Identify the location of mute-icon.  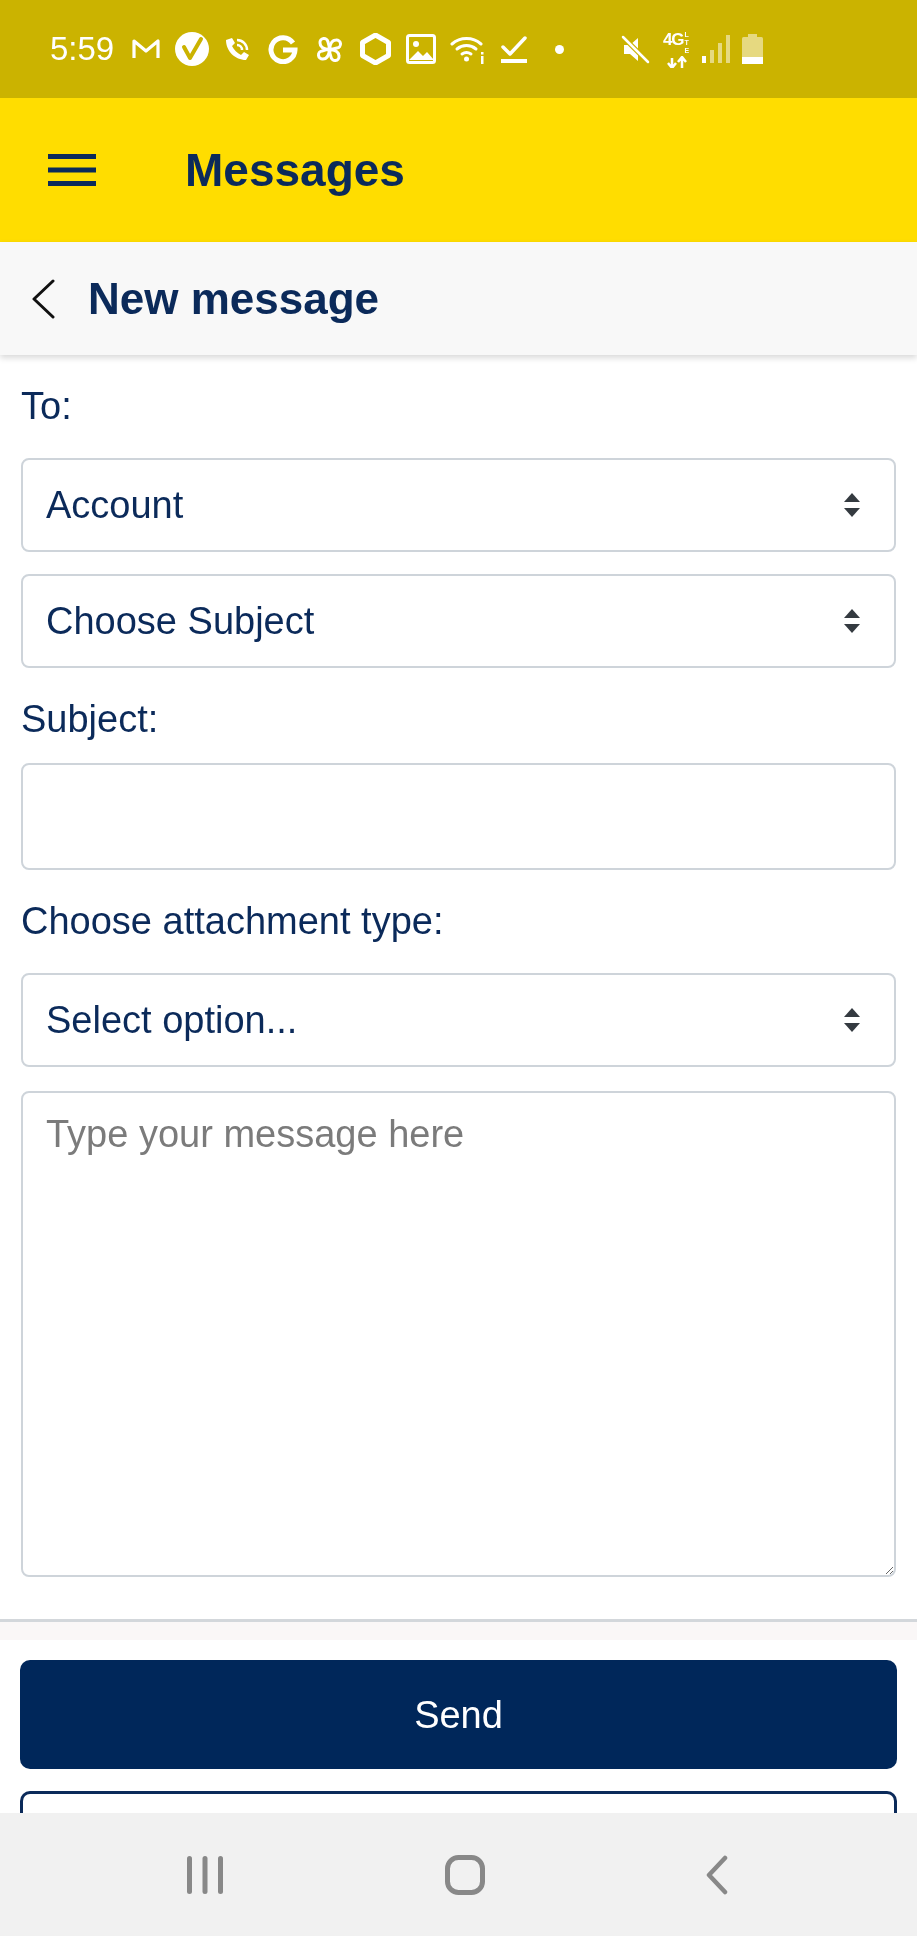
(636, 49).